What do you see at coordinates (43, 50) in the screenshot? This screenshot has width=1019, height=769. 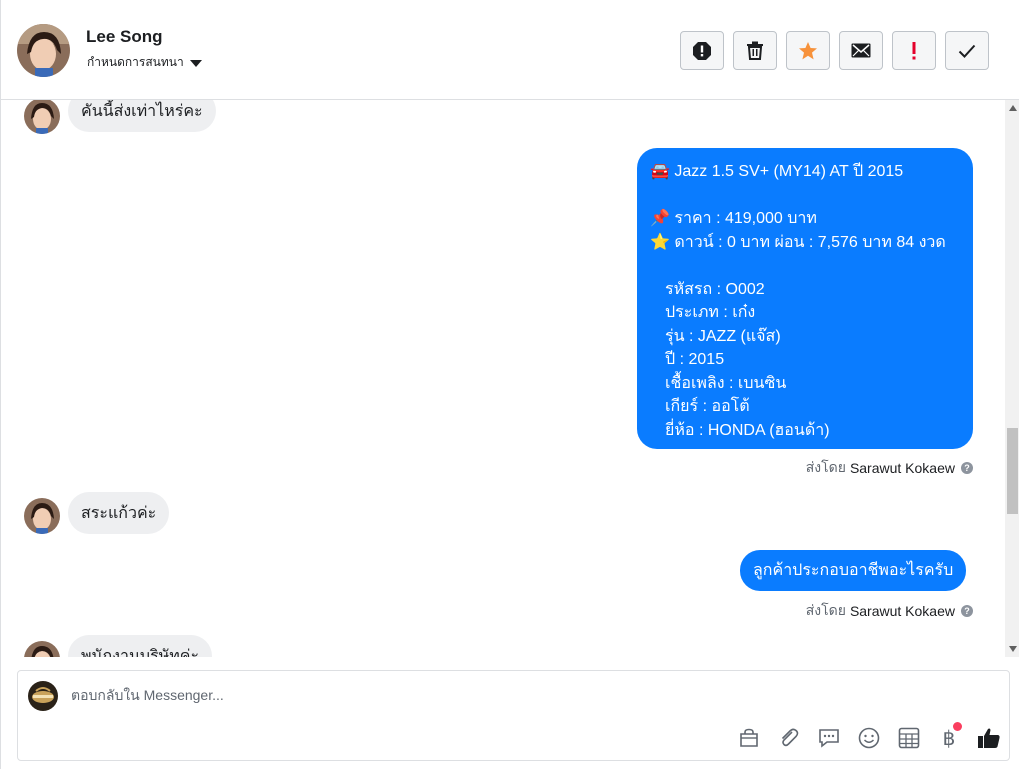 I see `contact-avatar` at bounding box center [43, 50].